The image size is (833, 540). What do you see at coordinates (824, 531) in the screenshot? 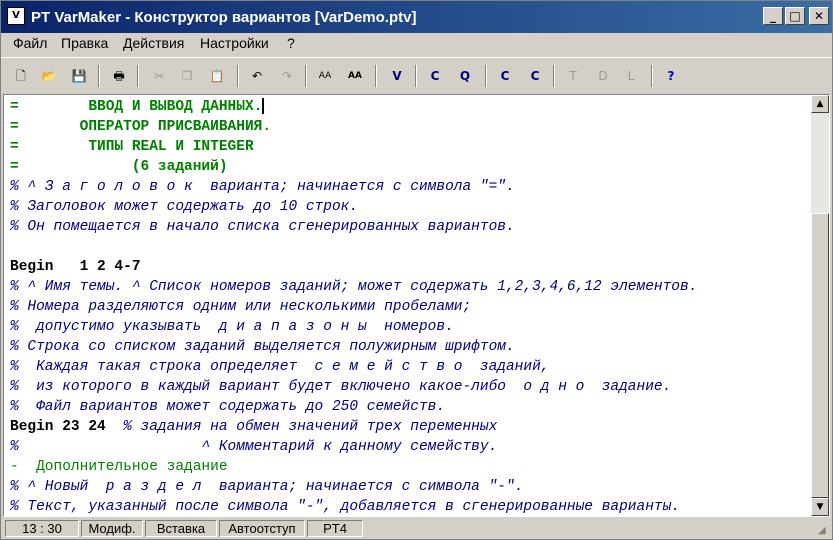
I see `resize-grip-icon: ◢` at bounding box center [824, 531].